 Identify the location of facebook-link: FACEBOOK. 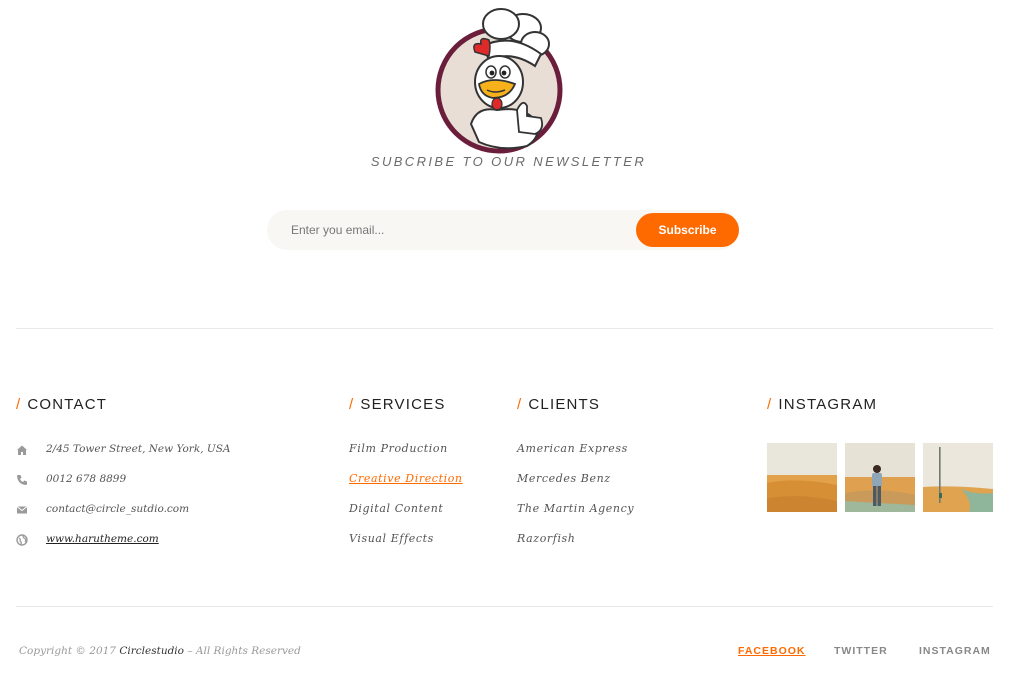
(772, 651).